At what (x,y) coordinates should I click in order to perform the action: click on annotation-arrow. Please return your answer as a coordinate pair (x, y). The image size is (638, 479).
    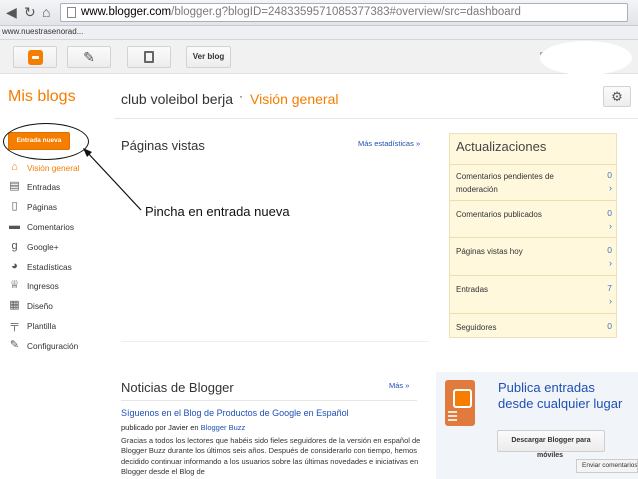
    Looking at the image, I should click on (112, 179).